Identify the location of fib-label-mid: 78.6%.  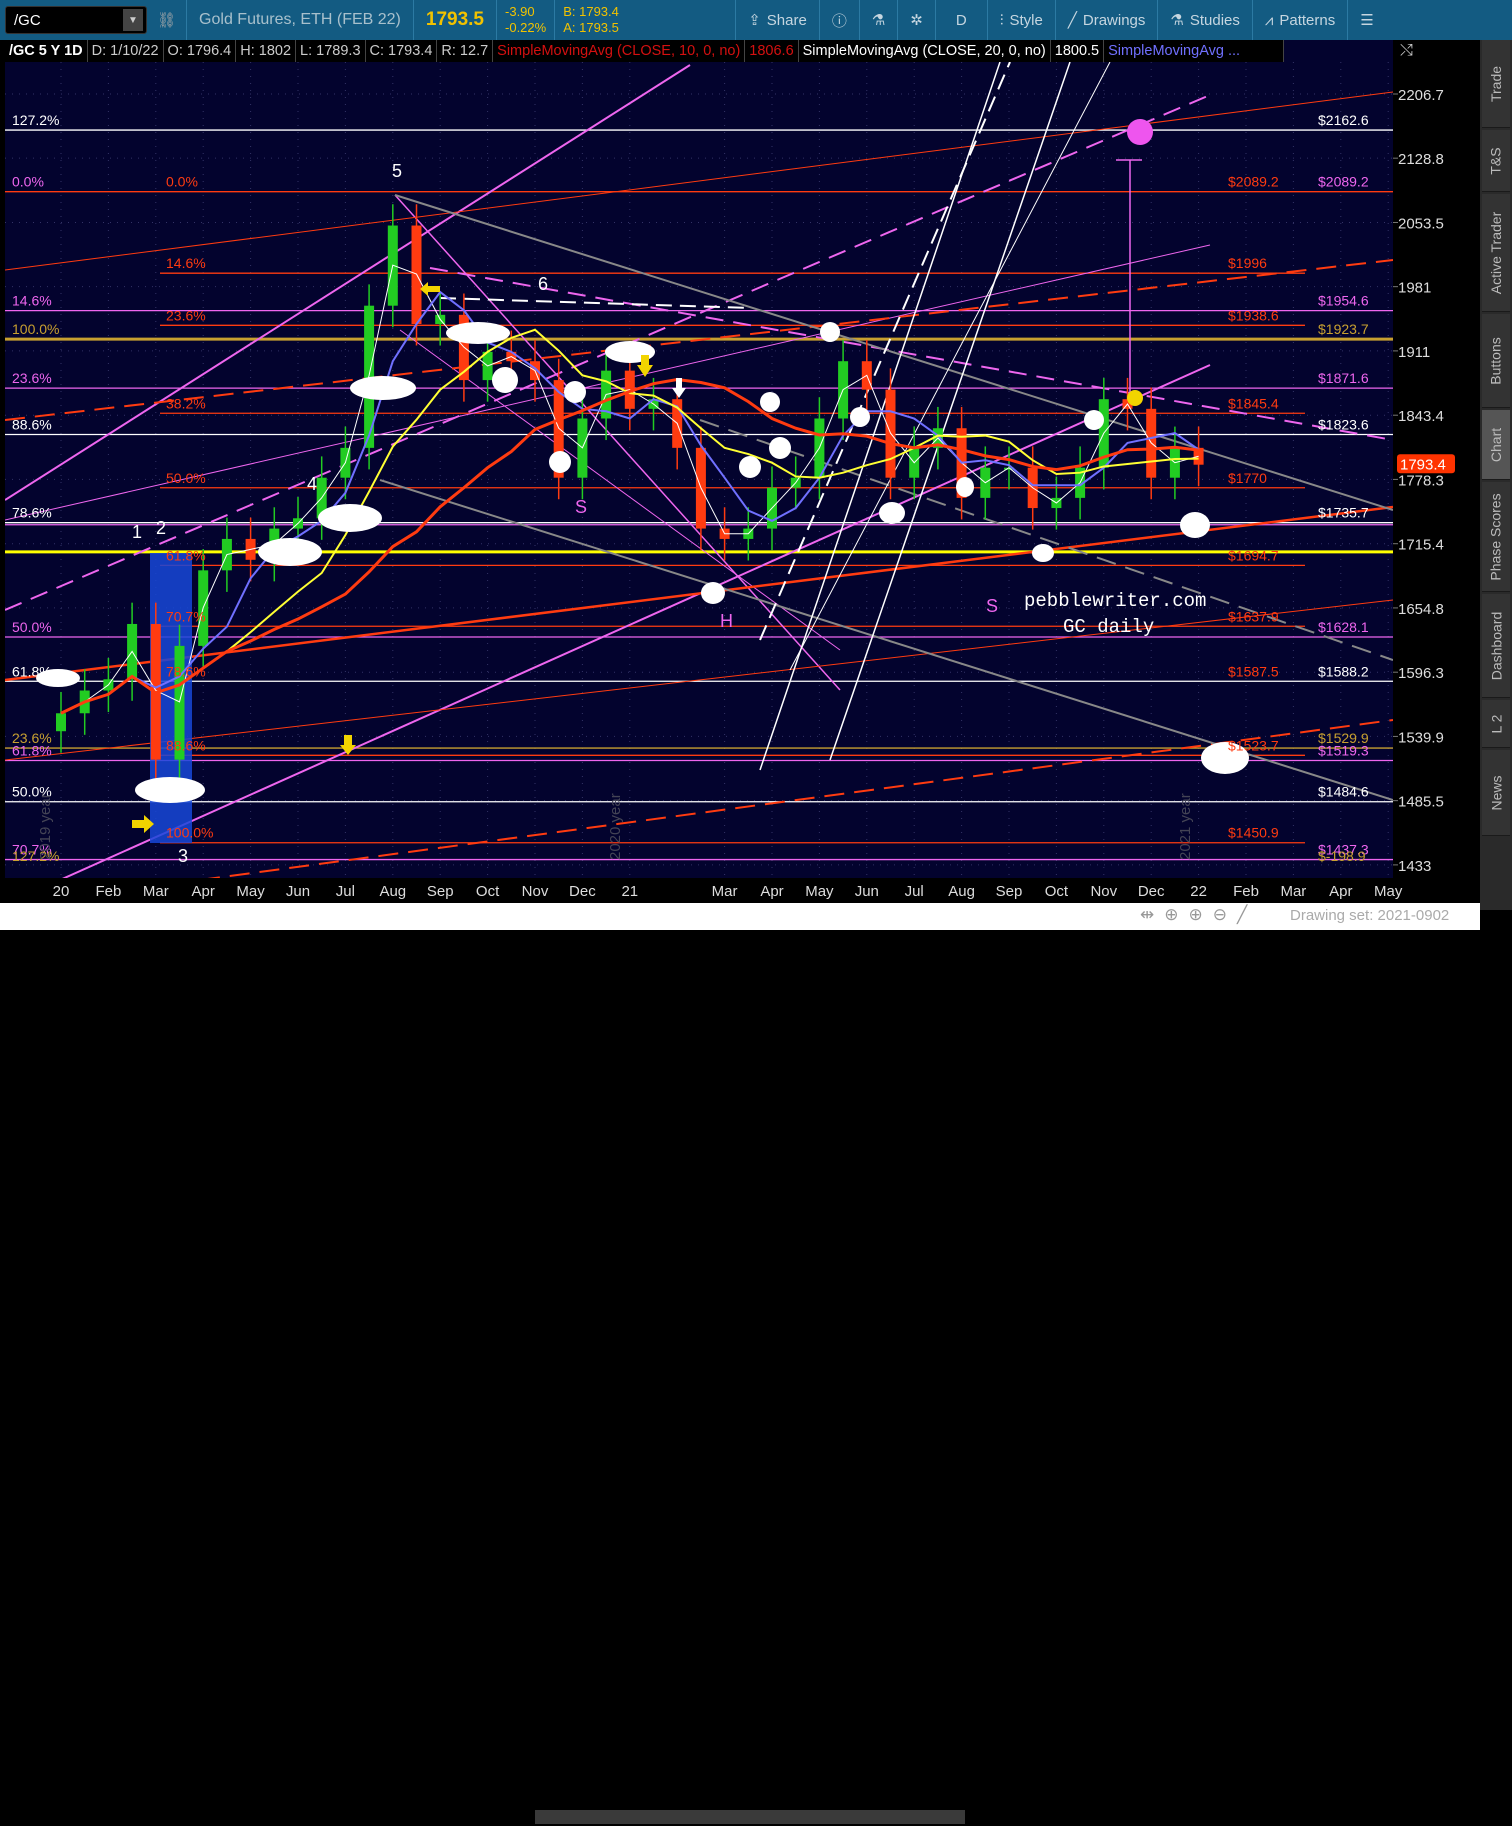
(186, 671).